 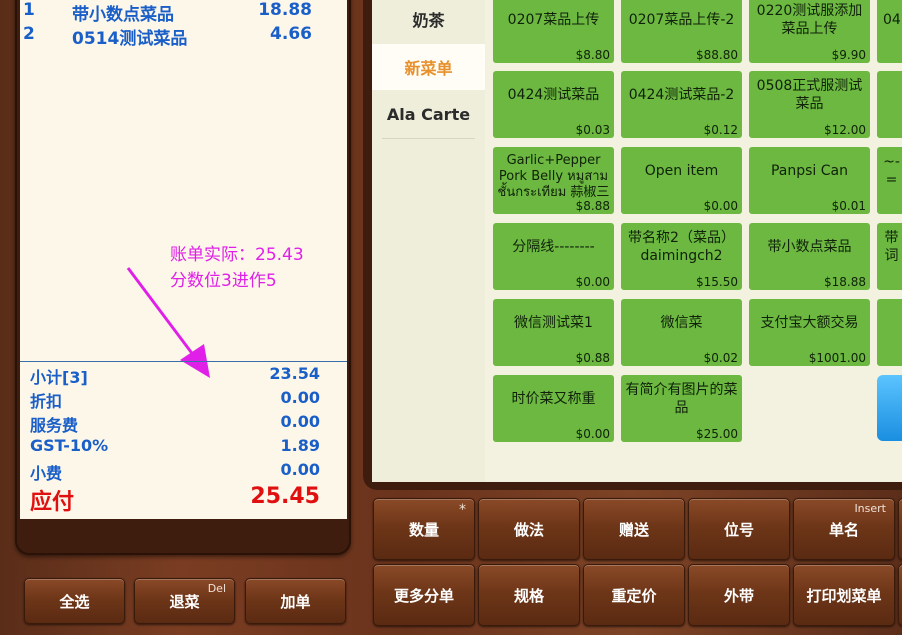 I want to click on dish-name: 支付宝大额交易, so click(x=809, y=323).